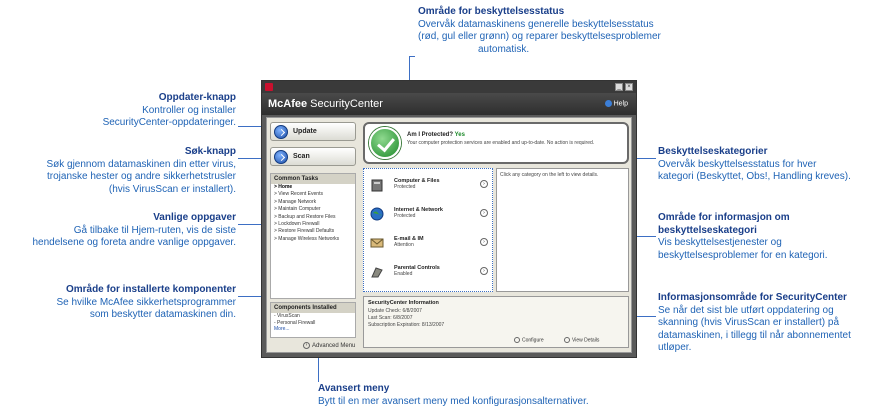 The image size is (889, 408). Describe the element at coordinates (281, 157) in the screenshot. I see `scan-arrow-icon` at that location.